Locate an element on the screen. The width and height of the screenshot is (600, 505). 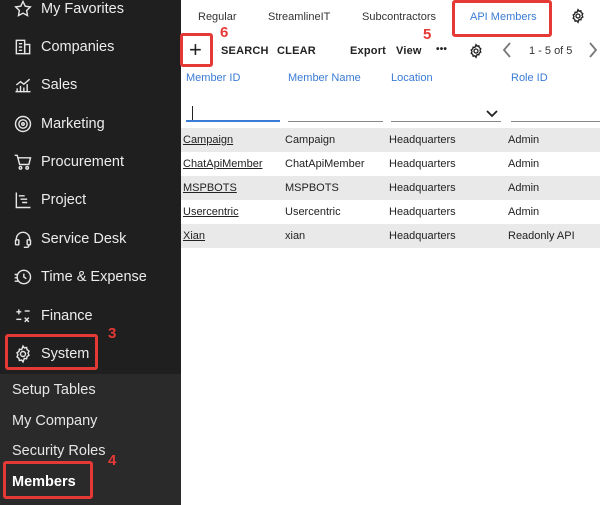
tab-subcontractors: Subcontractors is located at coordinates (399, 17).